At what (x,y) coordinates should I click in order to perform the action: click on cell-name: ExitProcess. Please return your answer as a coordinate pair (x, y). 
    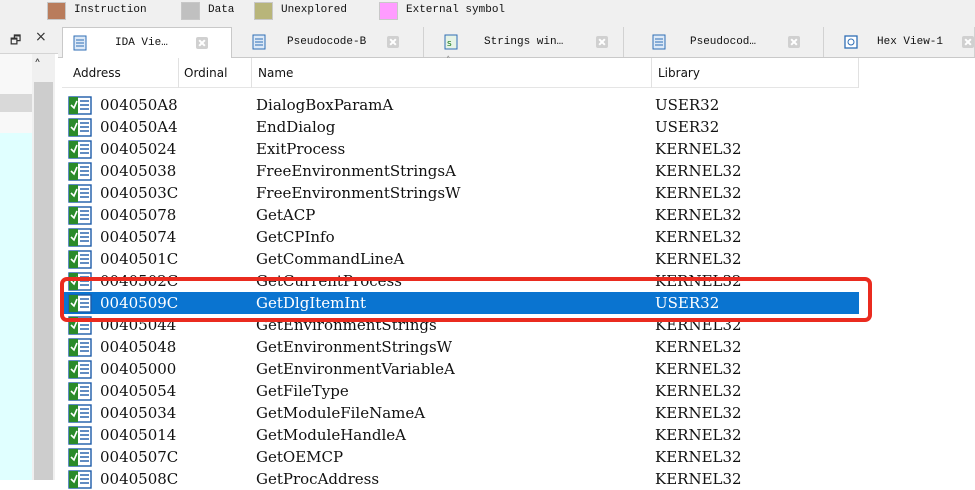
    Looking at the image, I should click on (301, 149).